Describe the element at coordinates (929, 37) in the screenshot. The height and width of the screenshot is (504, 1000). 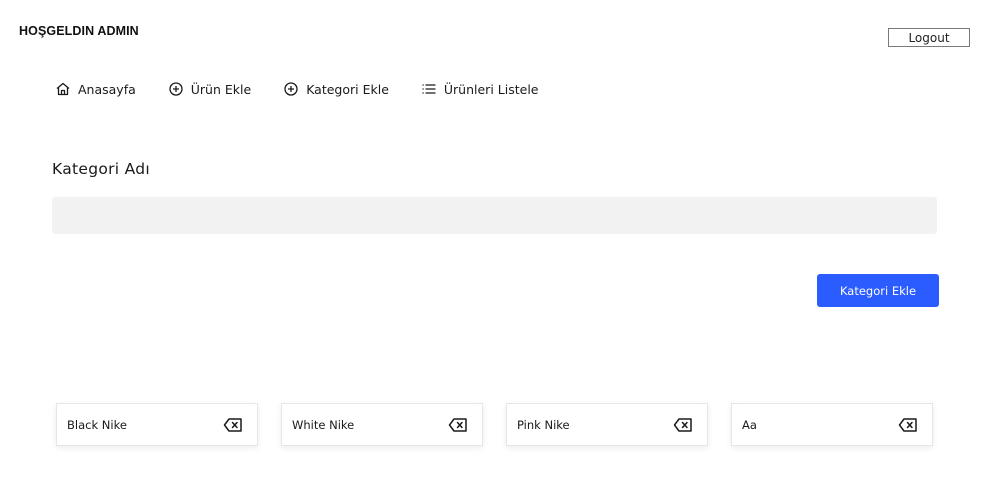
I see `logout-button: Logout` at that location.